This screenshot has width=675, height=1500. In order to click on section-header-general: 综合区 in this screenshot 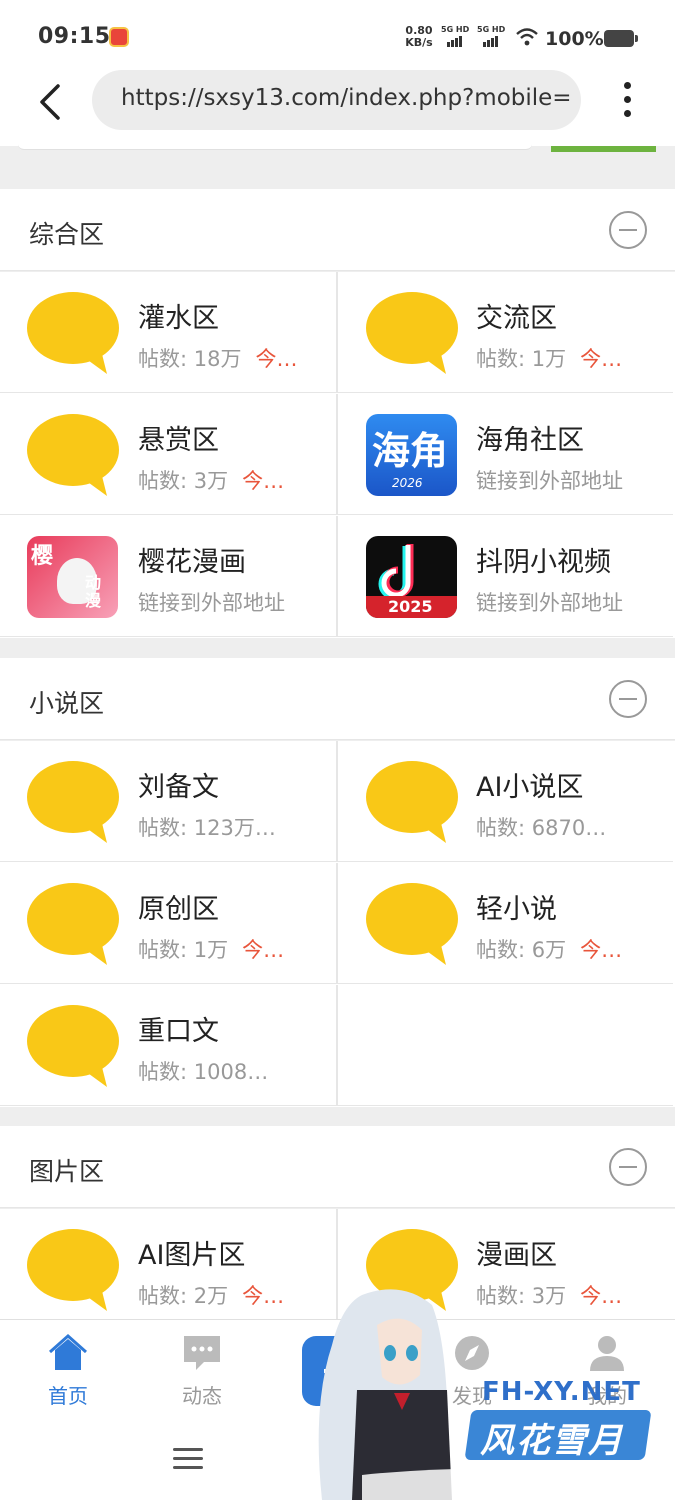, I will do `click(337, 230)`.